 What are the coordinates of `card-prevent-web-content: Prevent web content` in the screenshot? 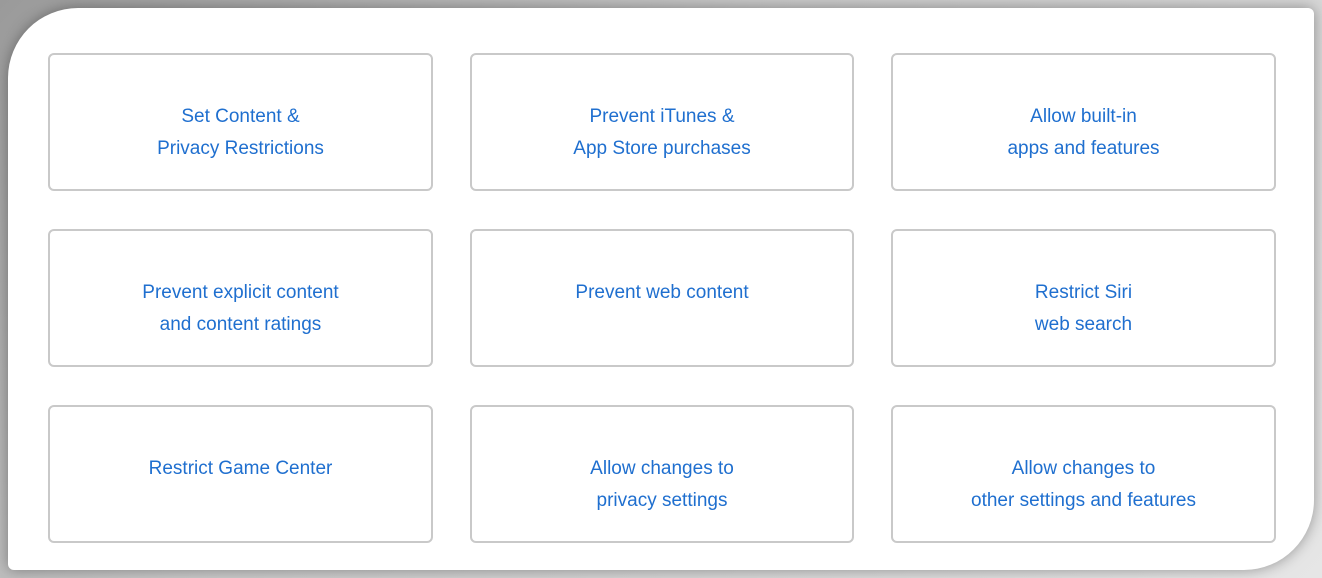 It's located at (662, 298).